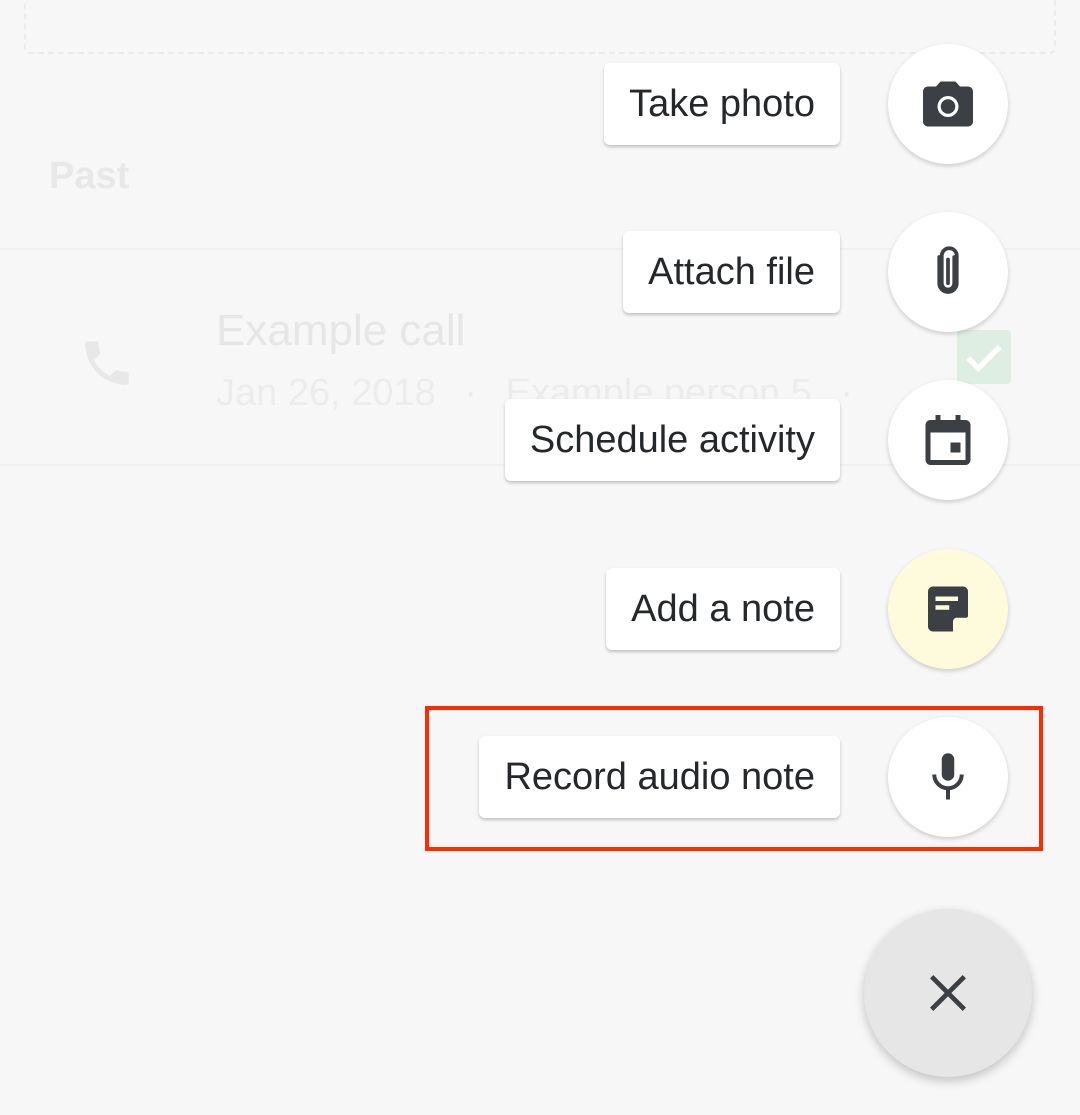  What do you see at coordinates (540, 104) in the screenshot?
I see `speed-dial-item-take-photo: Take photo` at bounding box center [540, 104].